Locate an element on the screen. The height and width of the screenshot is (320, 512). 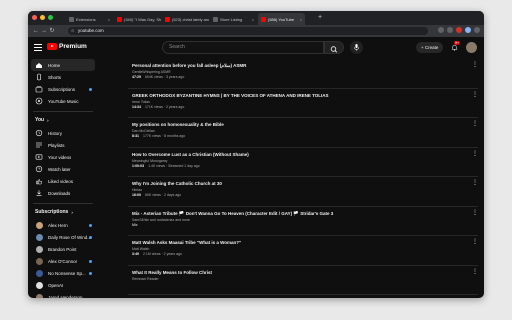
browser-tab: Extensions × is located at coordinates (89, 19).